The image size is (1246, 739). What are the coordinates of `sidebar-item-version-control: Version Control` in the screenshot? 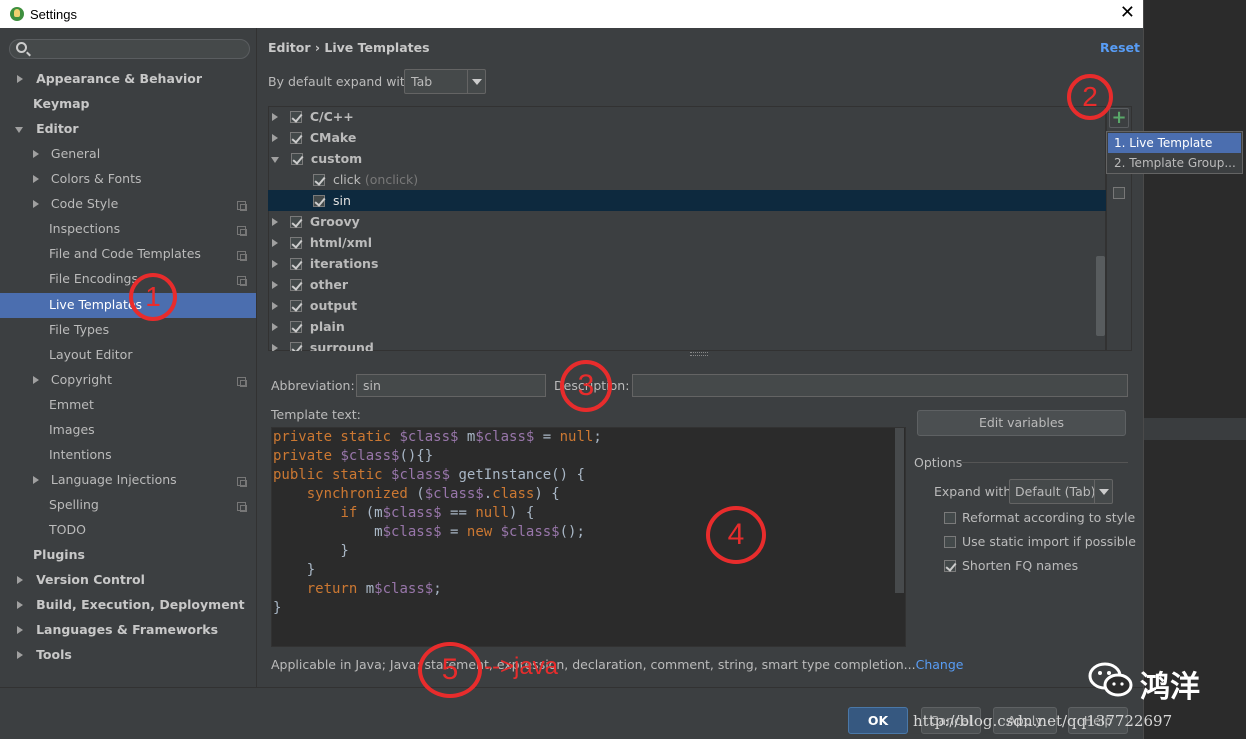 It's located at (81, 580).